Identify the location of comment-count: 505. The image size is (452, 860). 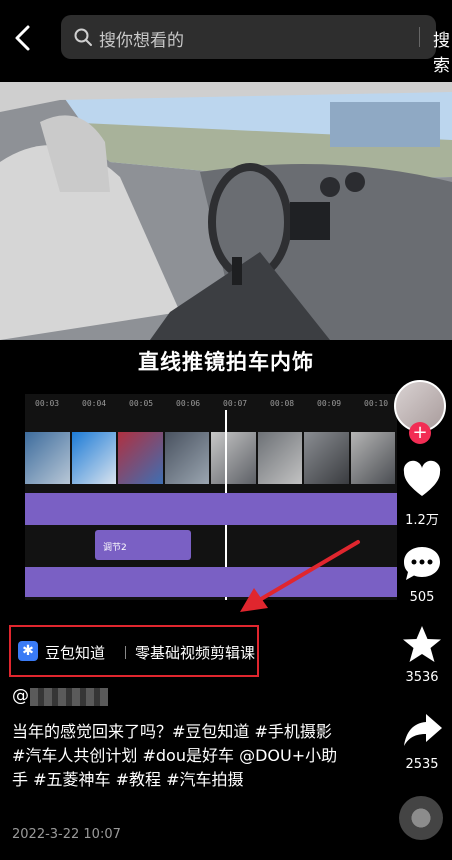
(422, 597).